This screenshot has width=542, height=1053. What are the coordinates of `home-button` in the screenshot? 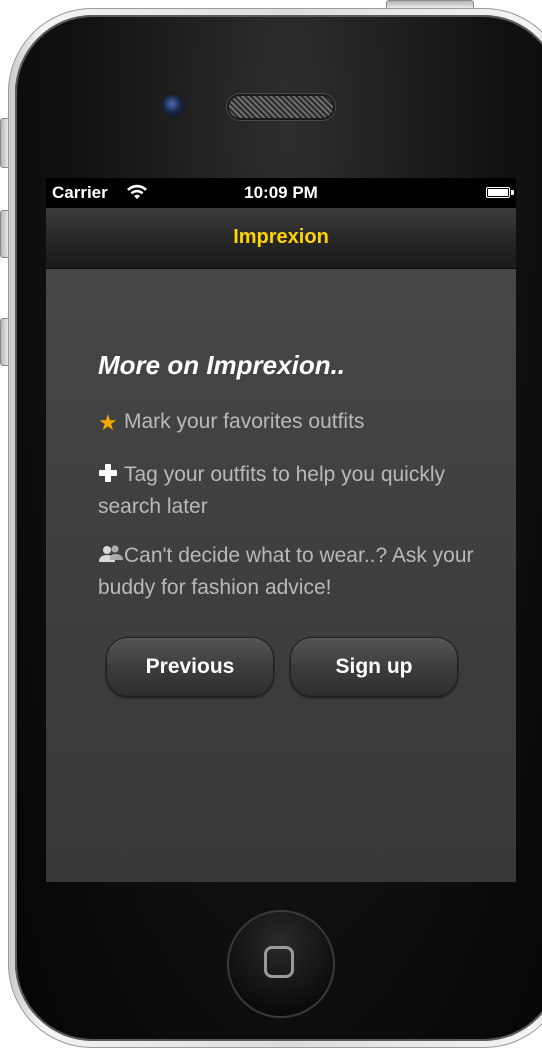 It's located at (281, 964).